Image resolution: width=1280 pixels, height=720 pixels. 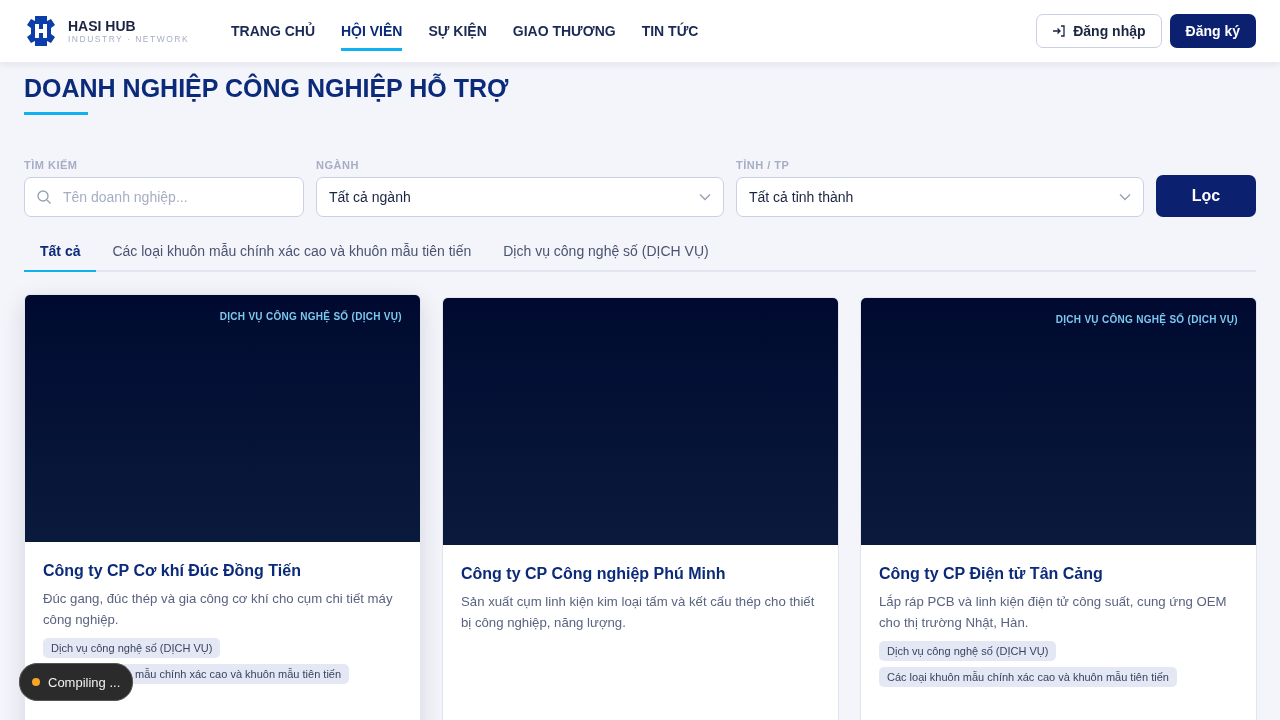 What do you see at coordinates (1028, 677) in the screenshot?
I see `industry-tag: Các loại khuôn mẫu chính xác cao và khuôn mẫu tiên tiến` at bounding box center [1028, 677].